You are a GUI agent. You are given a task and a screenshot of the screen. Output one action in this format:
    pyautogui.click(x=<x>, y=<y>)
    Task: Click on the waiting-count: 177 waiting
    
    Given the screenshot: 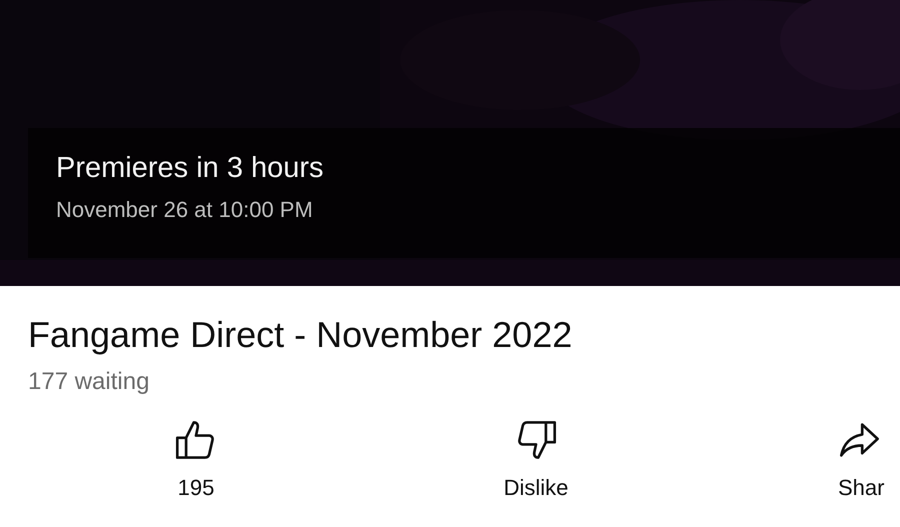 What is the action you would take?
    pyautogui.click(x=89, y=382)
    